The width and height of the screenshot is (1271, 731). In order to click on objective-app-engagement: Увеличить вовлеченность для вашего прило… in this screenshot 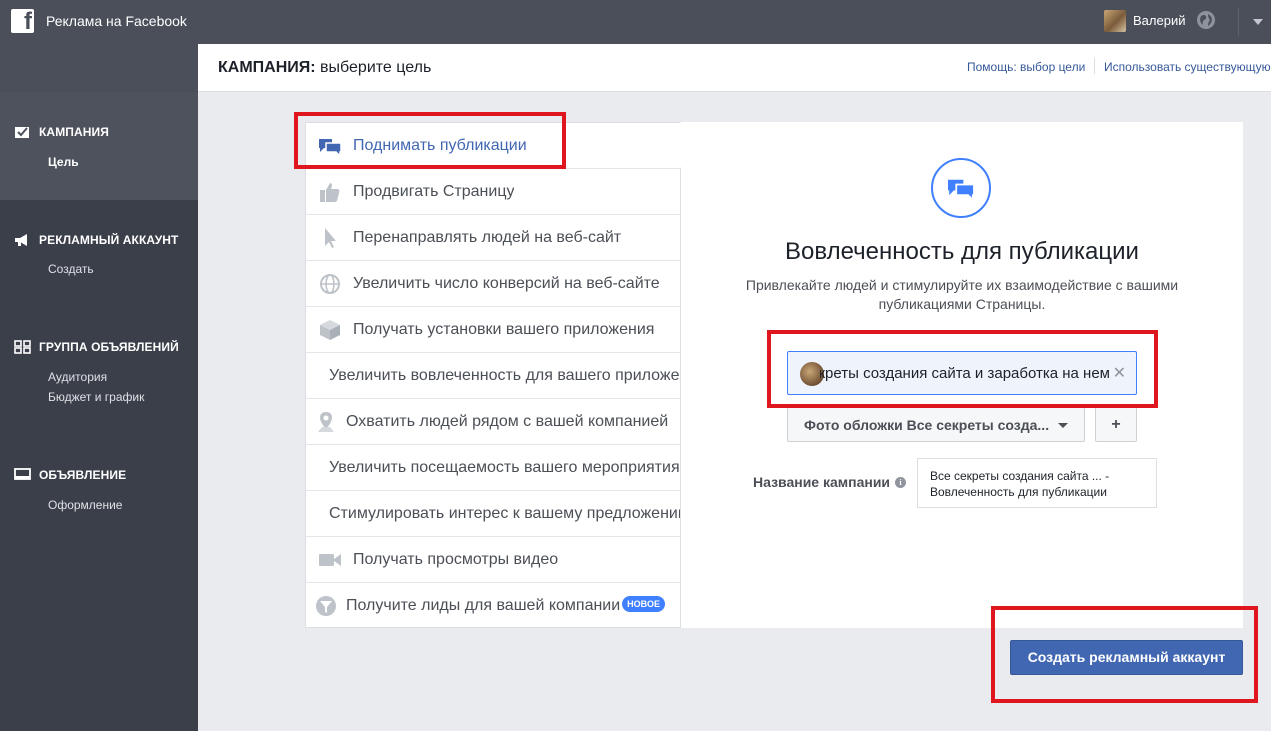, I will do `click(493, 376)`.